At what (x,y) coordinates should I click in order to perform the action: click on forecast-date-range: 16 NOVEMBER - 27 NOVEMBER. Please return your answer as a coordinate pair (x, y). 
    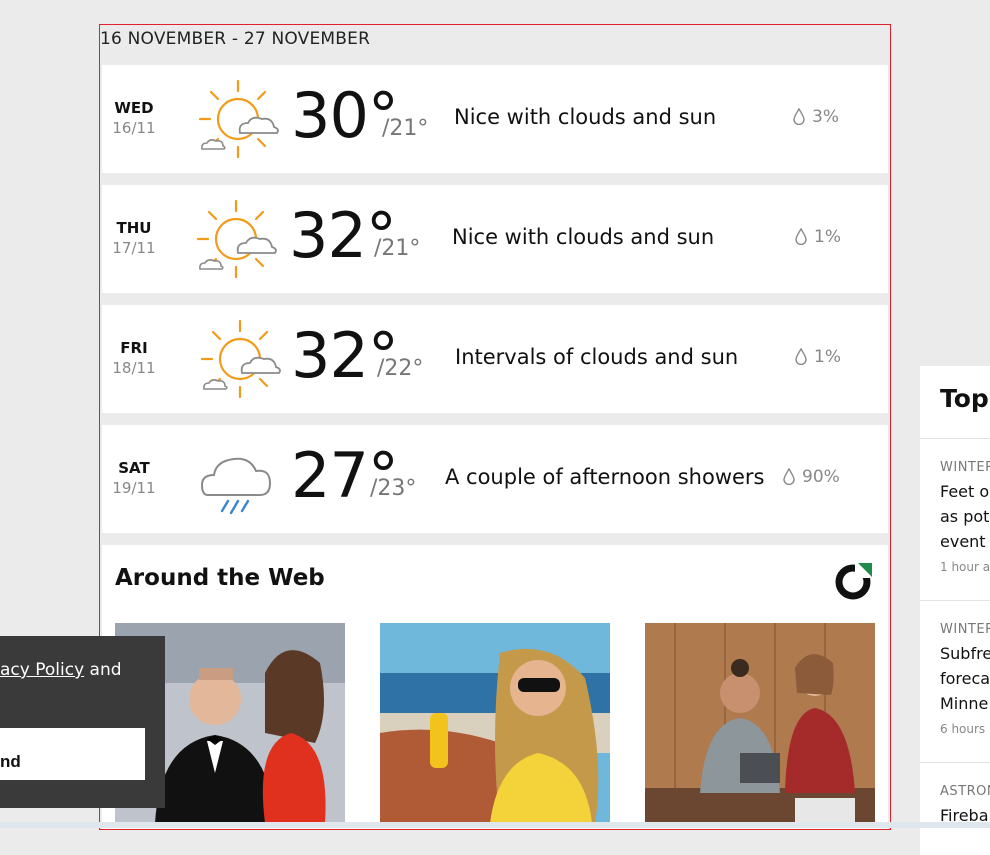
    Looking at the image, I should click on (235, 39).